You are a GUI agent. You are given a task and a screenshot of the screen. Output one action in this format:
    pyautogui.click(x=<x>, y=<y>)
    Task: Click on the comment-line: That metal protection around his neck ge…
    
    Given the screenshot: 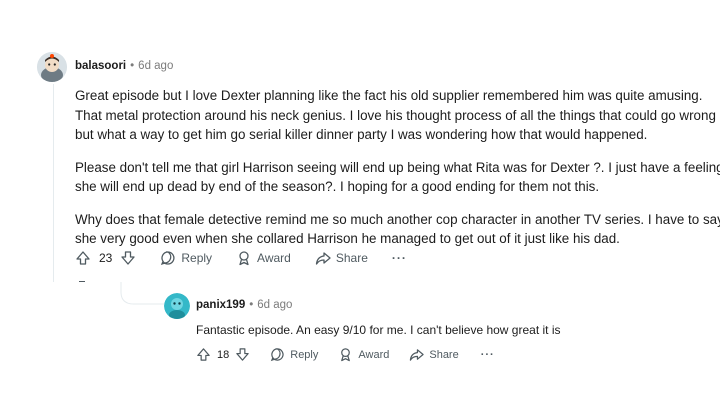 What is the action you would take?
    pyautogui.click(x=395, y=115)
    